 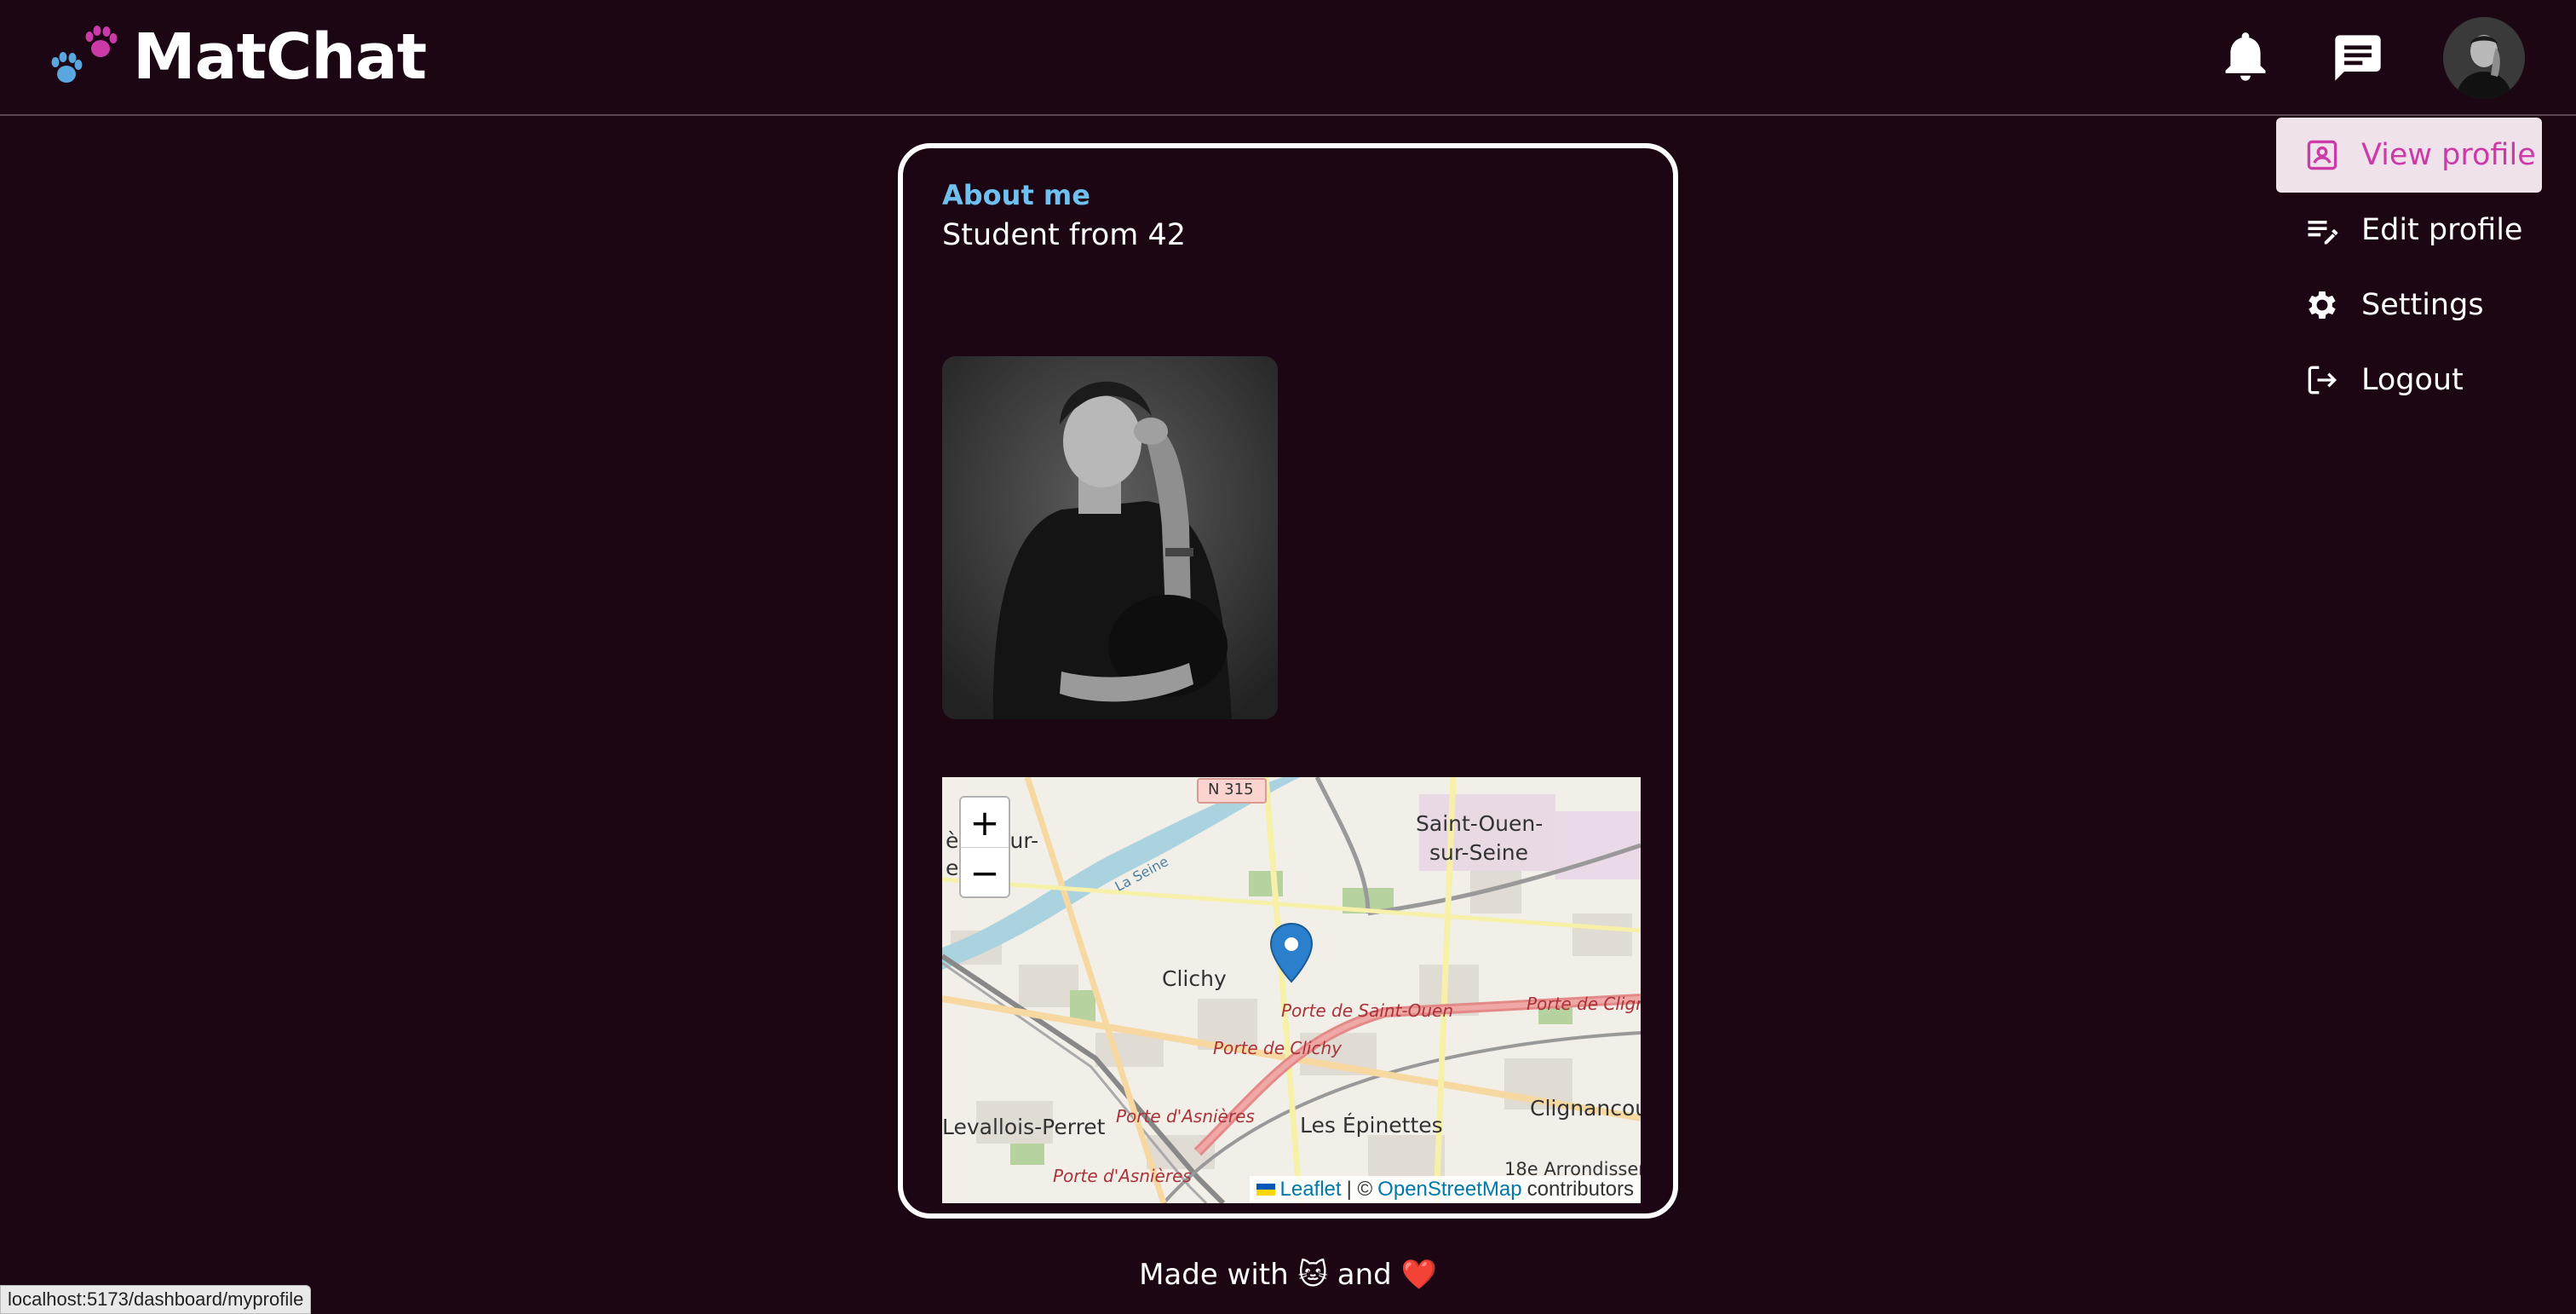 I want to click on map-label-porte-asnieres-2: Porte d'Asnières, so click(x=1123, y=1176).